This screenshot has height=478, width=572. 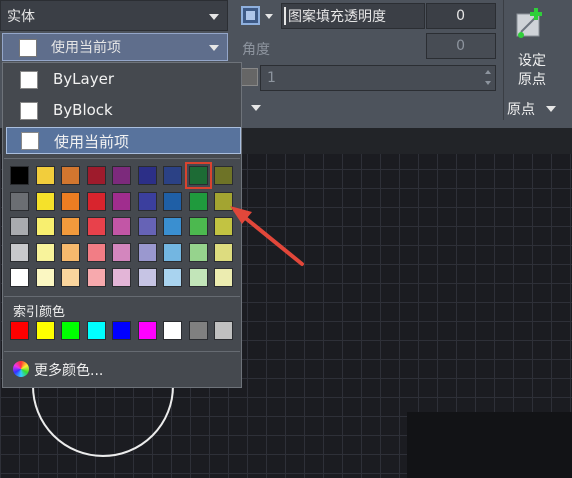 I want to click on angle-input: 0, so click(x=461, y=46).